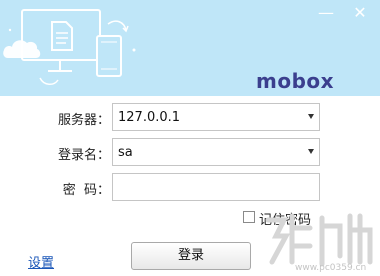 This screenshot has height=276, width=380. Describe the element at coordinates (86, 190) in the screenshot. I see `password-label: 密 码：` at that location.